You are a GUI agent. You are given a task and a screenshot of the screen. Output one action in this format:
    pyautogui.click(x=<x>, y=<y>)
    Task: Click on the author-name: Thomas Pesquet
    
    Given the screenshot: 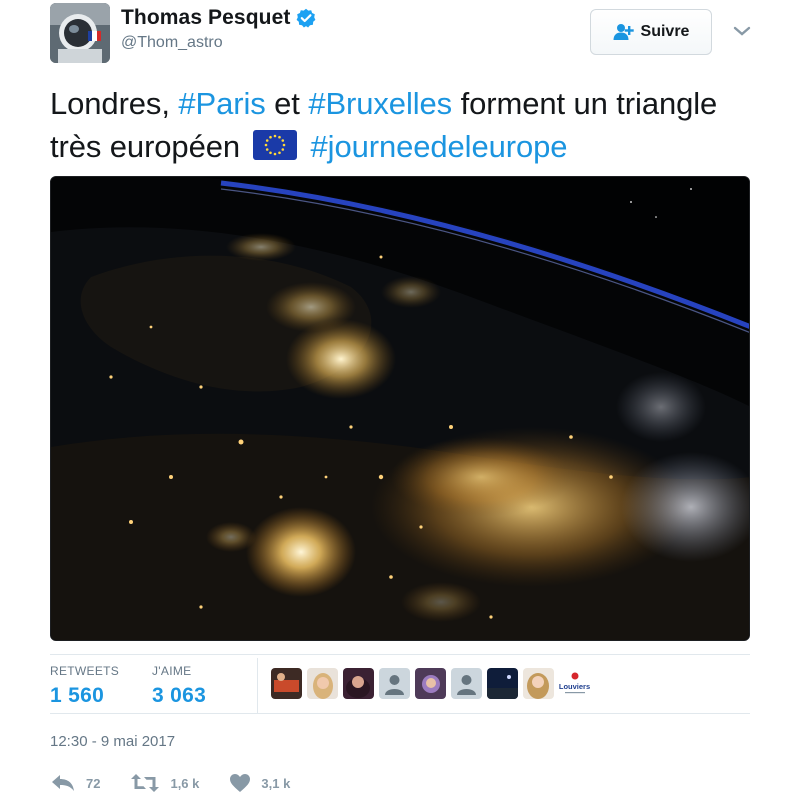 What is the action you would take?
    pyautogui.click(x=205, y=18)
    